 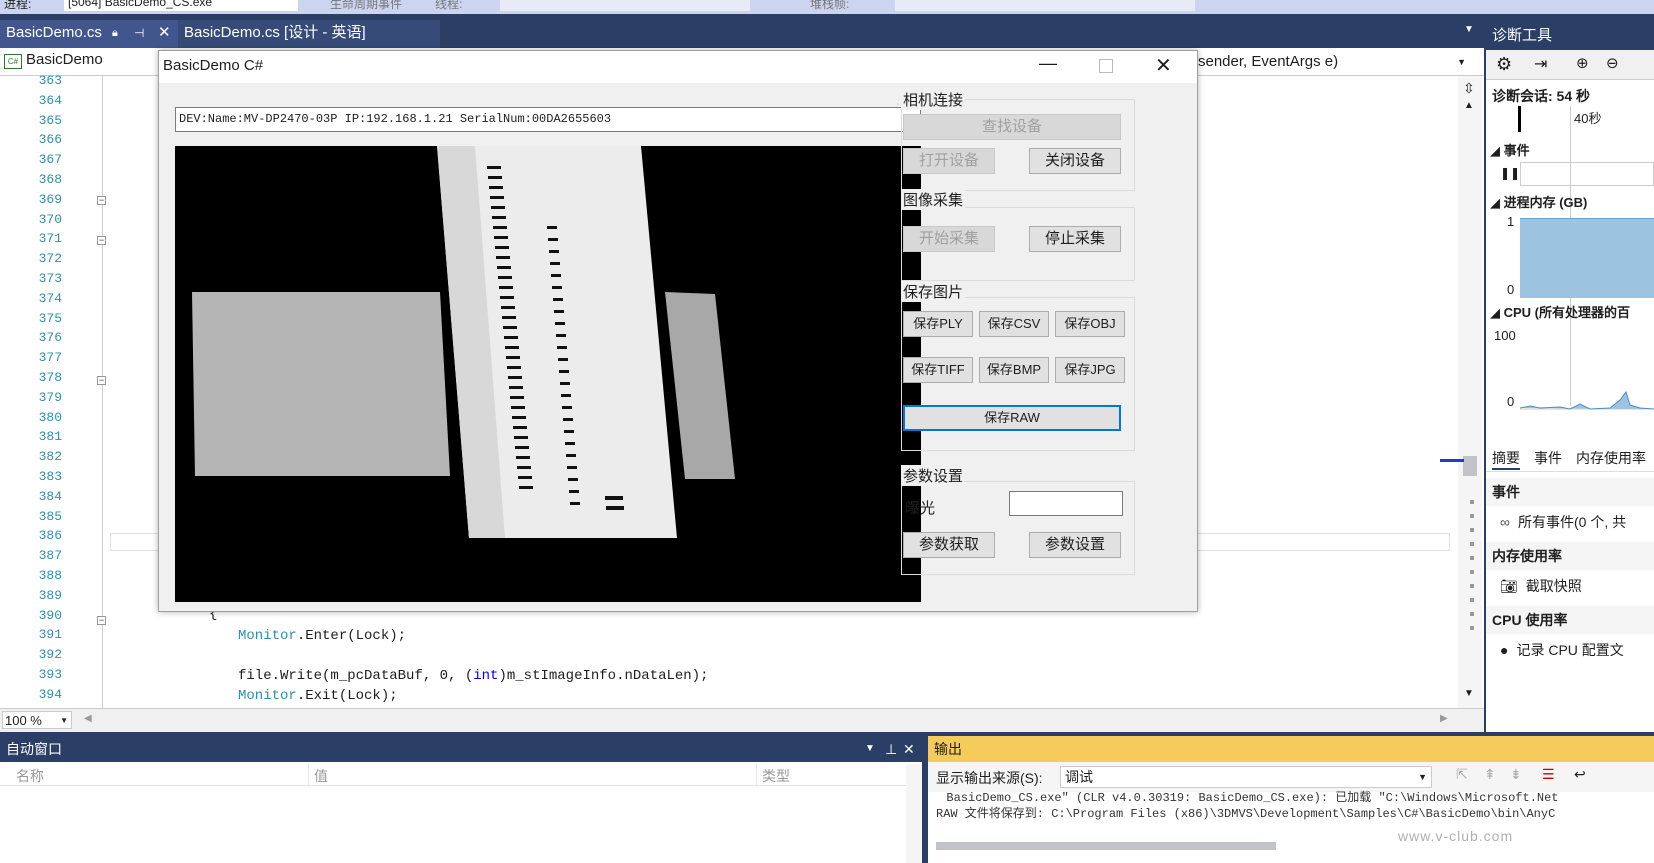 What do you see at coordinates (1472, 570) in the screenshot?
I see `splitter-grip` at bounding box center [1472, 570].